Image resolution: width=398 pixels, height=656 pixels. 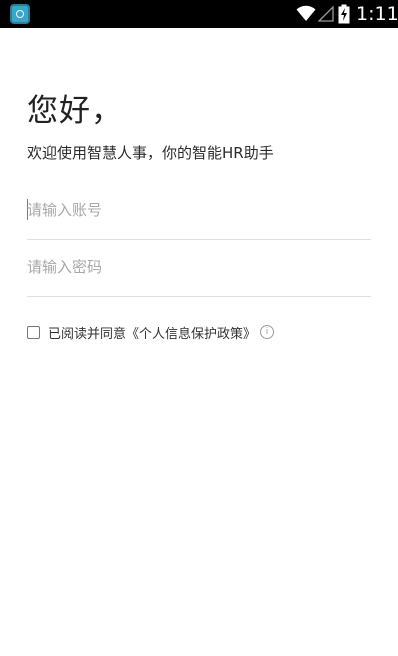 I want to click on agree-text: 已阅读并同意, so click(x=87, y=334).